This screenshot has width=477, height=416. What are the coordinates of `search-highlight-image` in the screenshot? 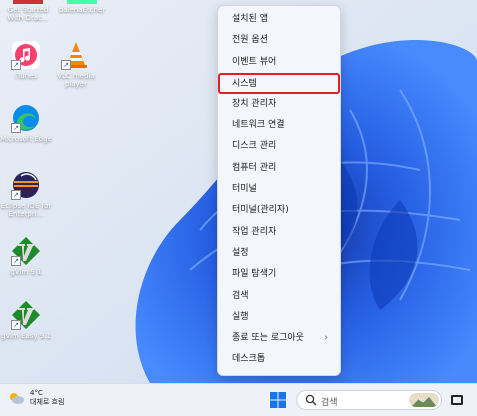 It's located at (424, 400).